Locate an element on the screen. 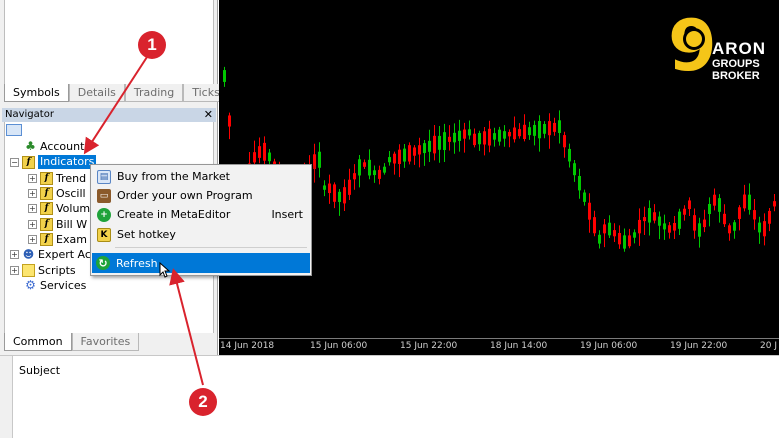  tree-item-oscillators: + f Oscill is located at coordinates (57, 193).